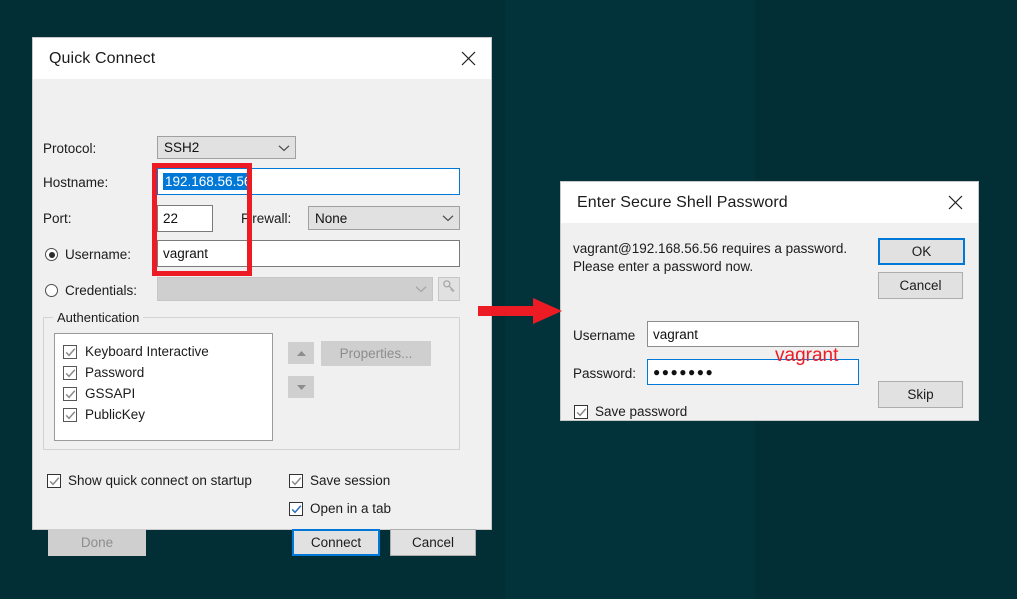 The image size is (1017, 599). I want to click on arrow-down-icon, so click(301, 387).